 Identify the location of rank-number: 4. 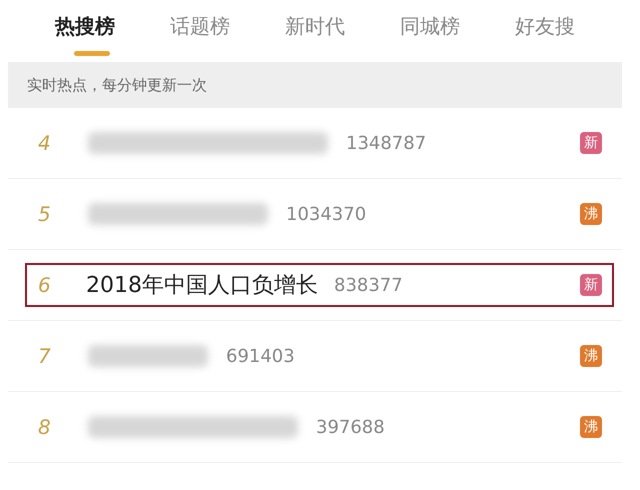
(45, 143).